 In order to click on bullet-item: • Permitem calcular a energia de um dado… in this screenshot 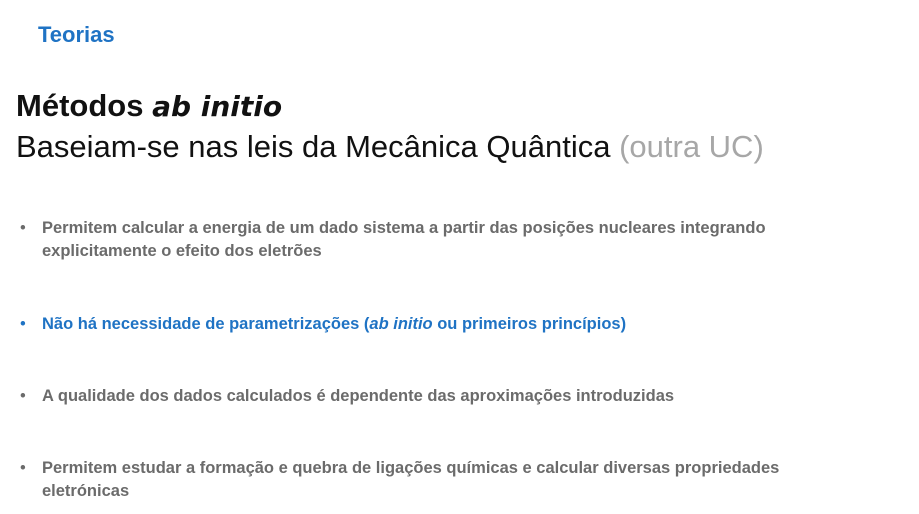, I will do `click(421, 240)`.